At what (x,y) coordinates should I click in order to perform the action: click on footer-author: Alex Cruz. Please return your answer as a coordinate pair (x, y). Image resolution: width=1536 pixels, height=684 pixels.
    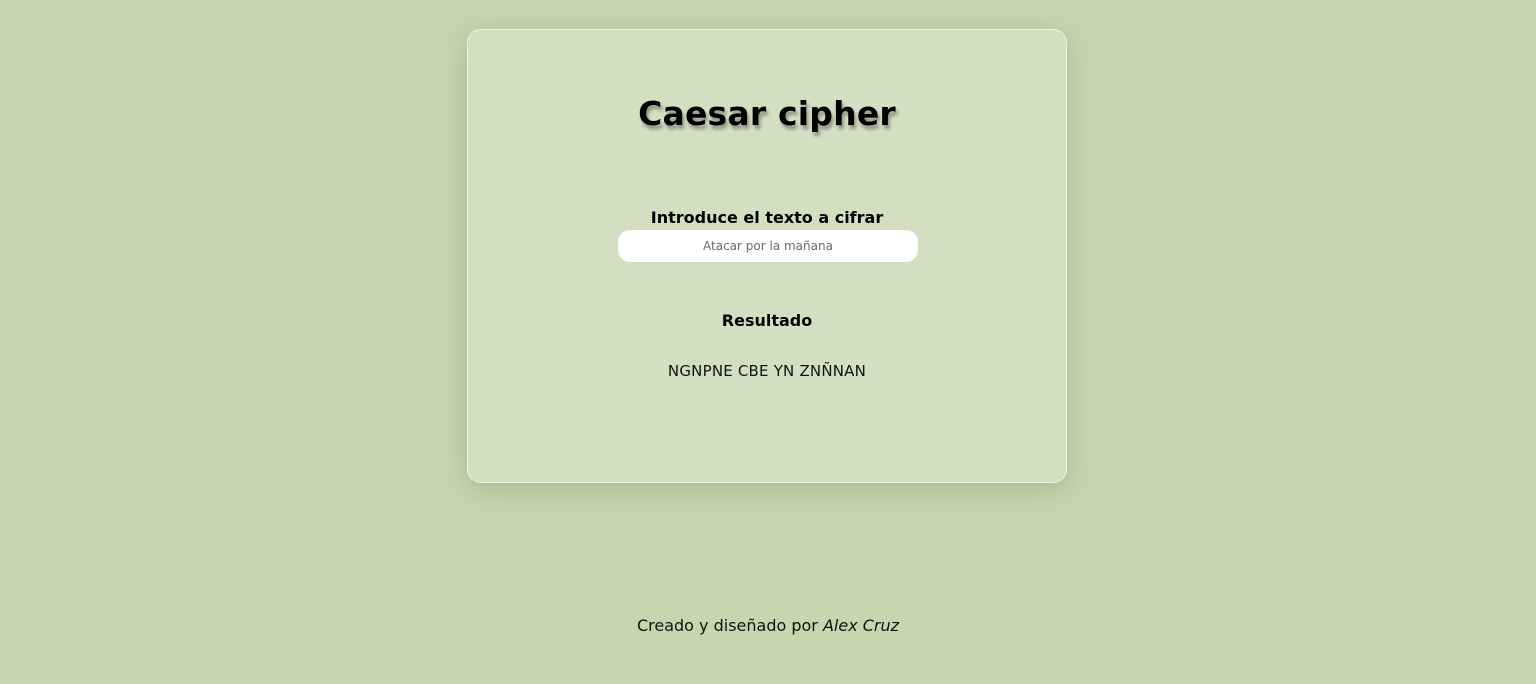
    Looking at the image, I should click on (861, 625).